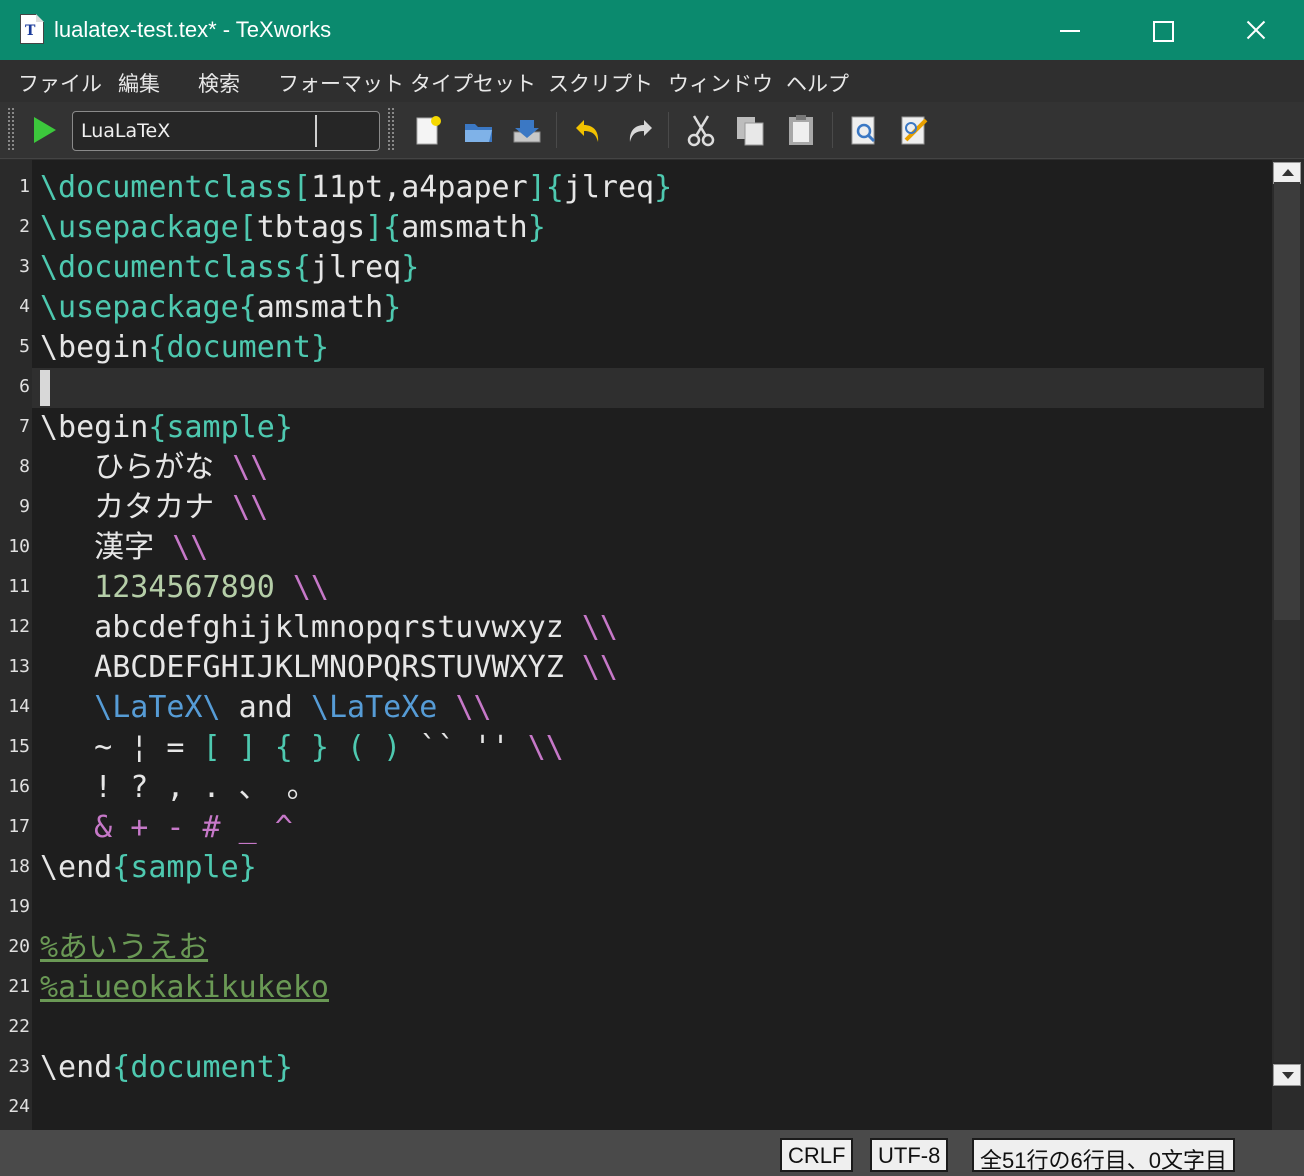 This screenshot has height=1176, width=1304. I want to click on code-line: \begin{sample}, so click(166, 428).